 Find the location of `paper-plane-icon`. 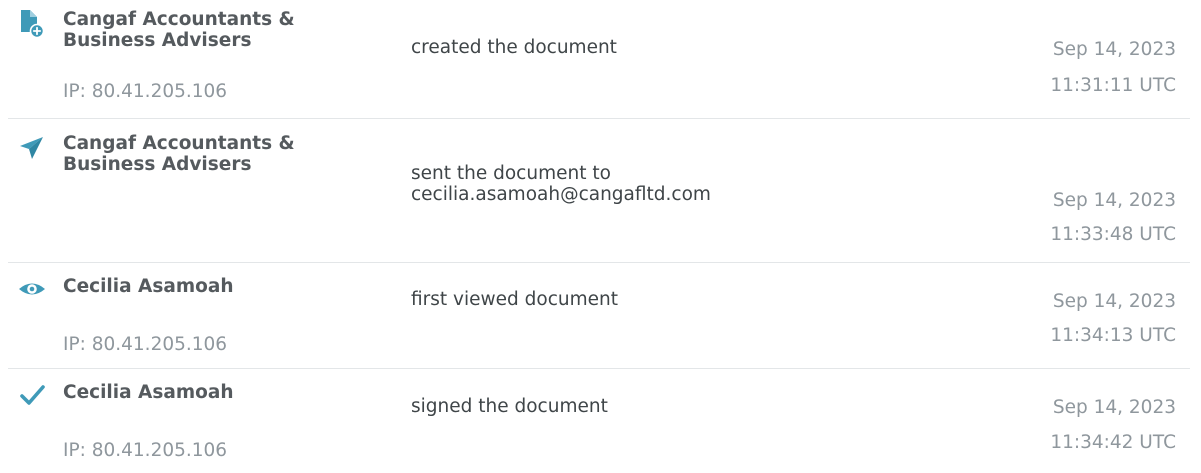

paper-plane-icon is located at coordinates (32, 148).